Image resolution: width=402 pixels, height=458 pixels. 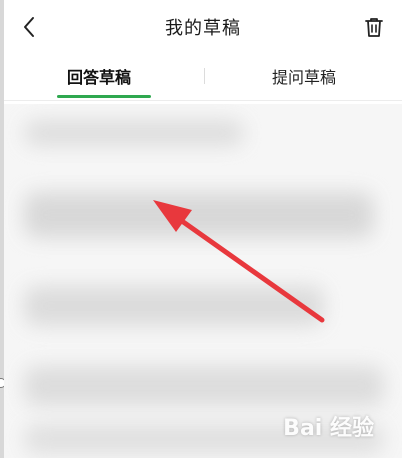 I want to click on delete-button, so click(x=374, y=27).